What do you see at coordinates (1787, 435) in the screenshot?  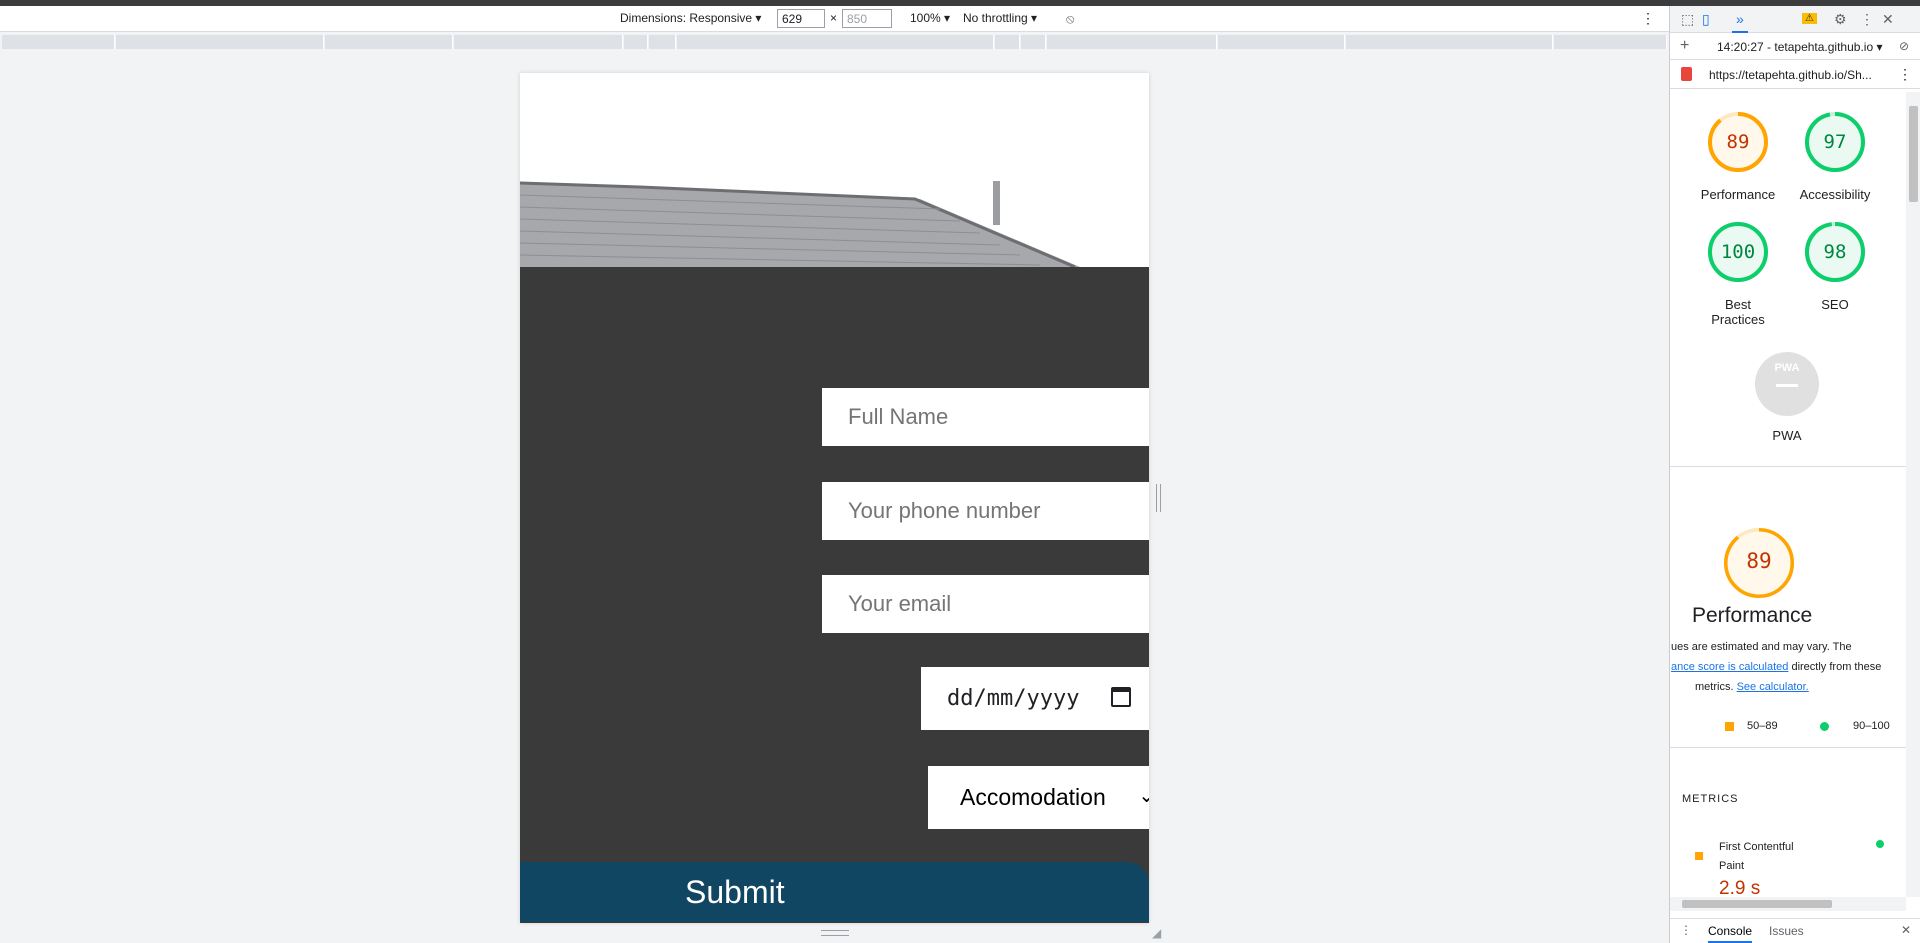 I see `pwa-label: PWA` at bounding box center [1787, 435].